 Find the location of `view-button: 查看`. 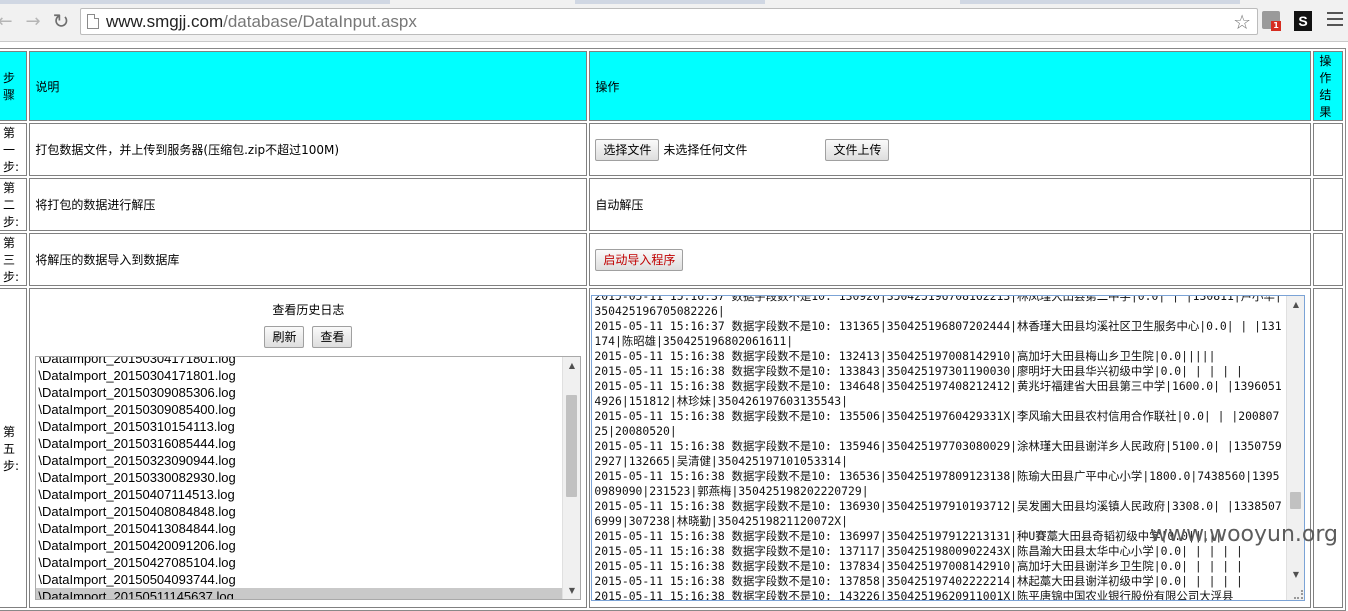

view-button: 查看 is located at coordinates (332, 336).